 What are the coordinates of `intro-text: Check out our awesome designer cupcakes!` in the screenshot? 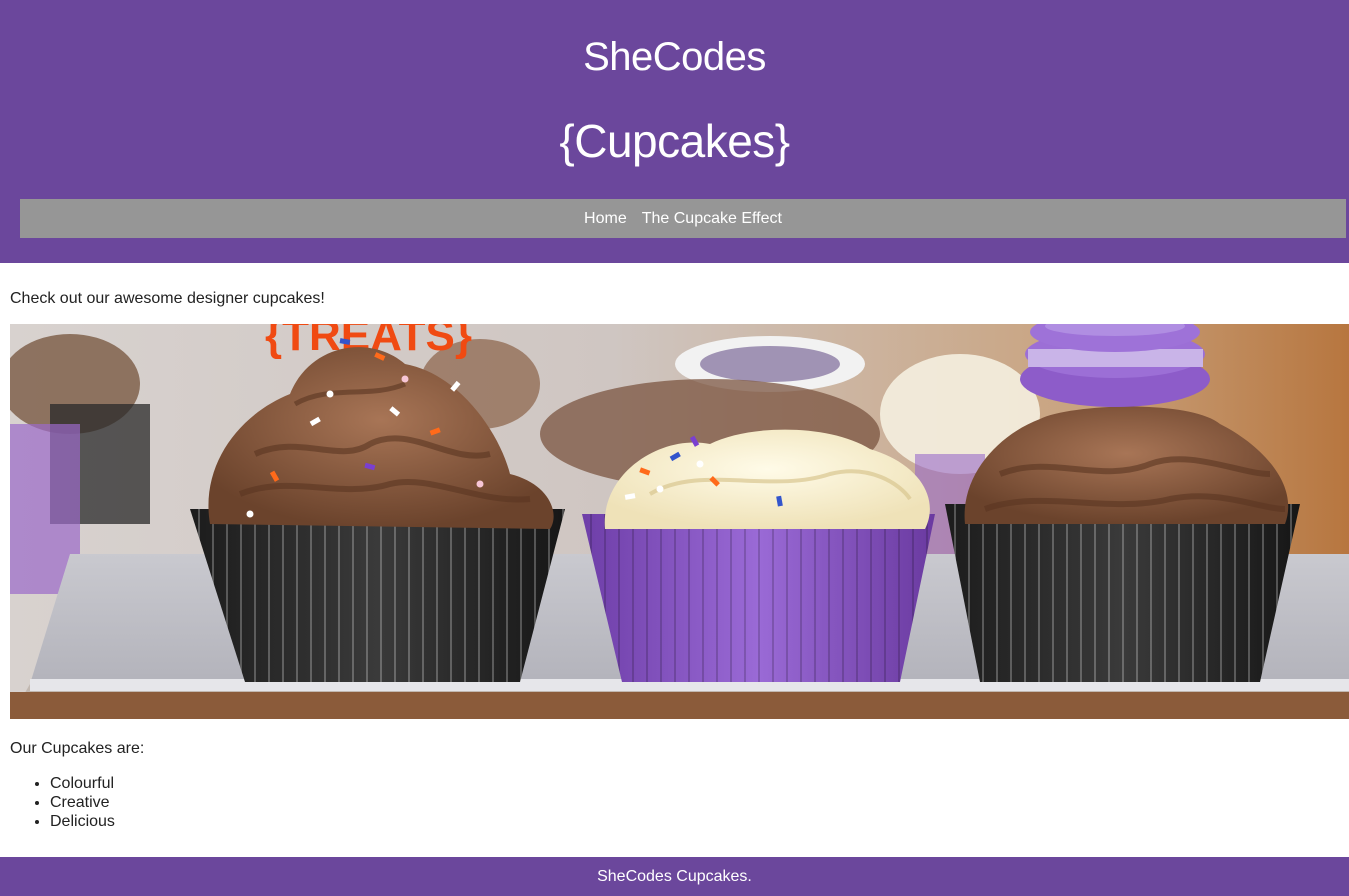 It's located at (167, 298).